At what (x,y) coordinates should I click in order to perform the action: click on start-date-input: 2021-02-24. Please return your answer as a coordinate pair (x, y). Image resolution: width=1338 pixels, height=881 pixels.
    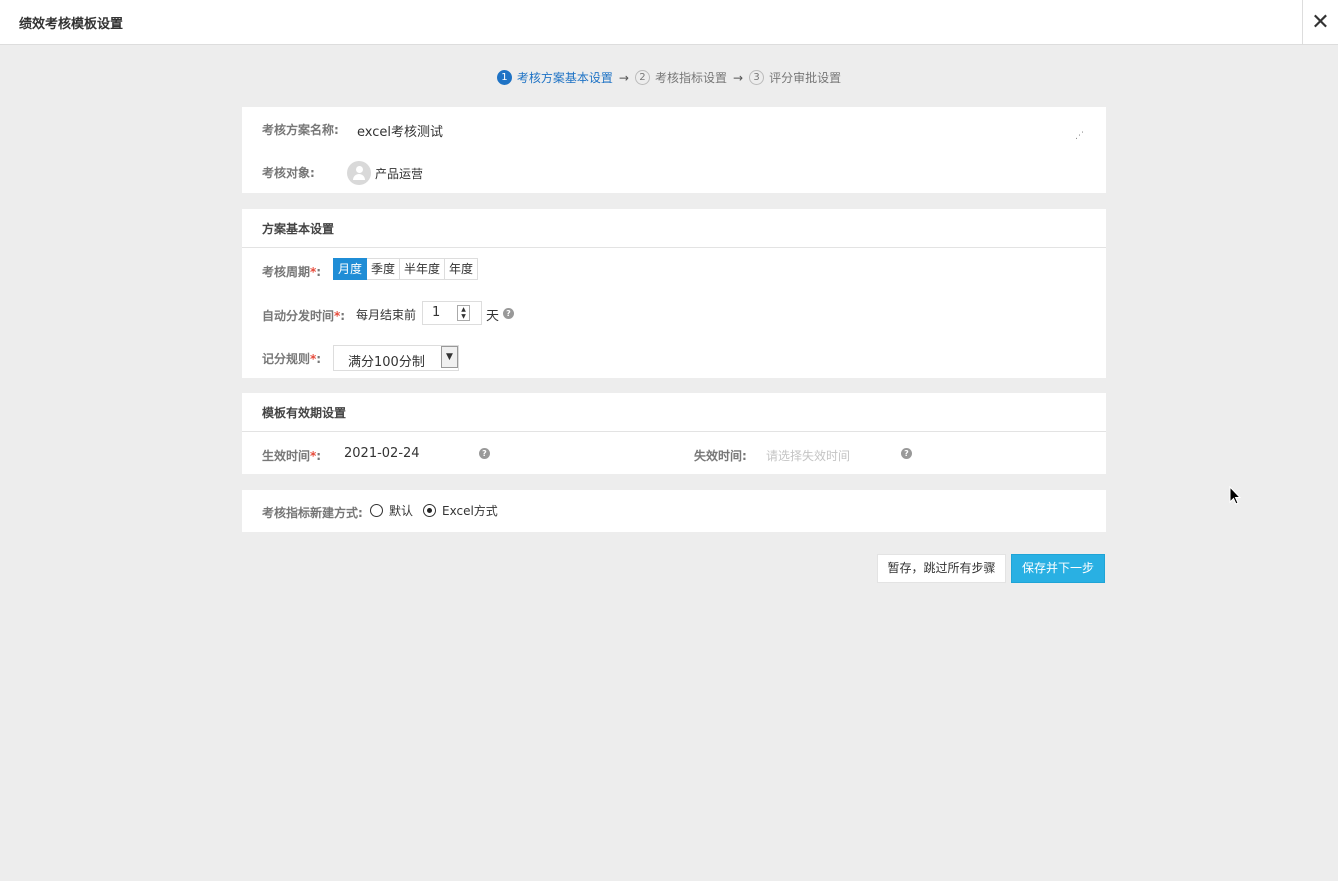
    Looking at the image, I should click on (382, 453).